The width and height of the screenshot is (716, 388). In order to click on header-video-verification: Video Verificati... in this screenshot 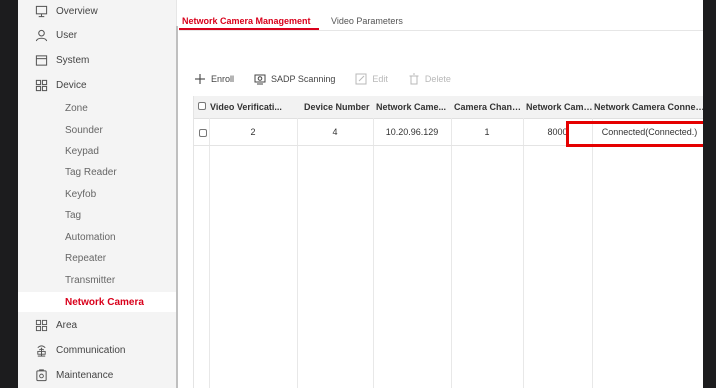, I will do `click(254, 107)`.